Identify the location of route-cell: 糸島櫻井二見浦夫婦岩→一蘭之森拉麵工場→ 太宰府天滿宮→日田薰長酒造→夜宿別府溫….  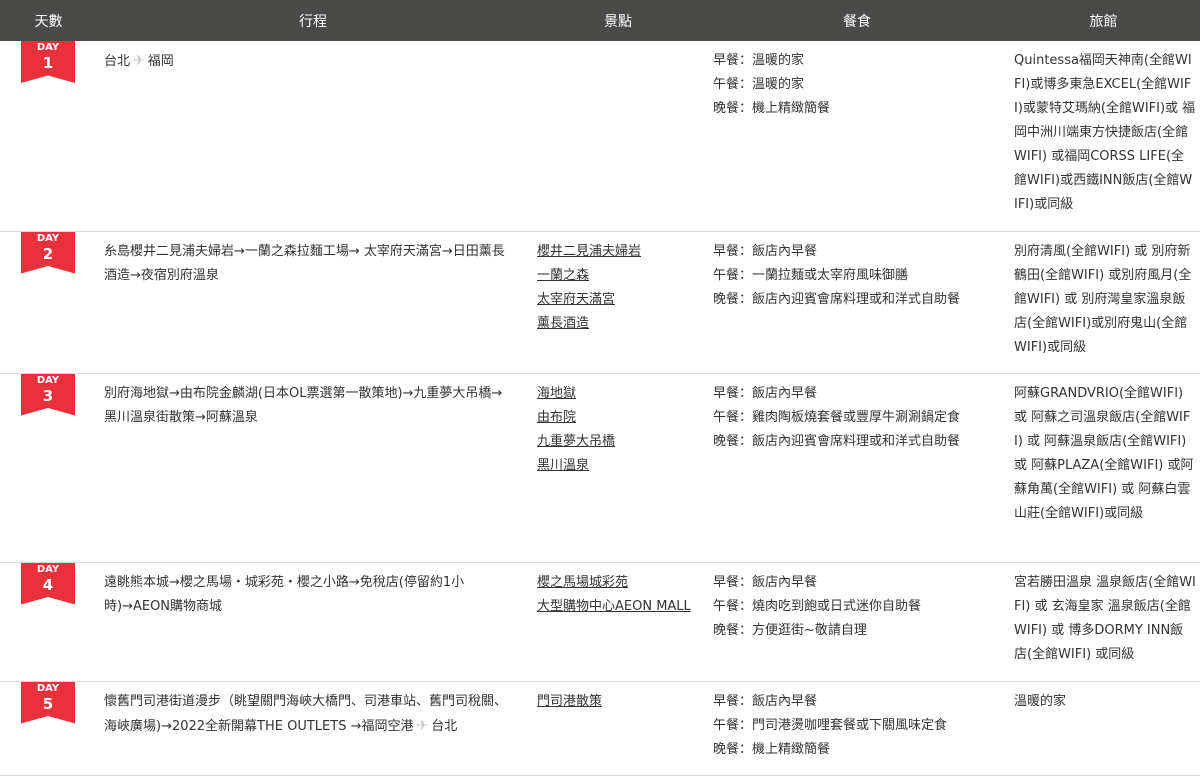
(313, 302).